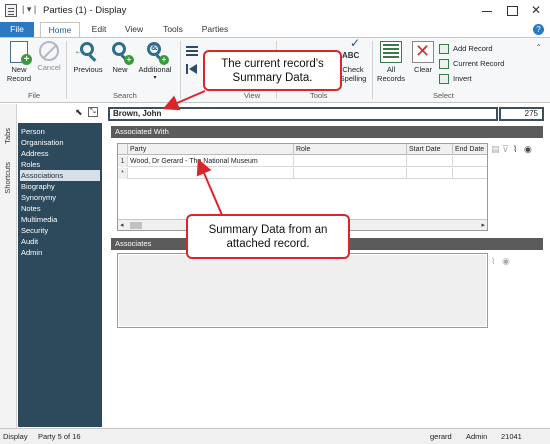 The image size is (550, 444). I want to click on new-row: *, so click(302, 173).